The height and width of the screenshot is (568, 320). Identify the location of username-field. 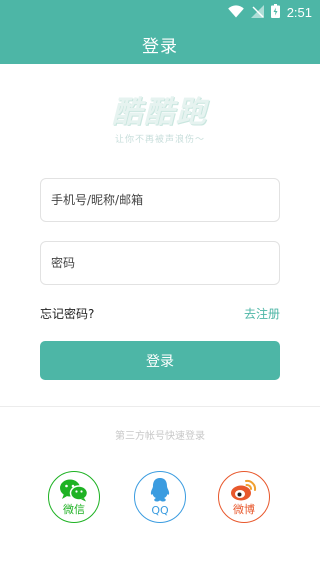
(160, 200).